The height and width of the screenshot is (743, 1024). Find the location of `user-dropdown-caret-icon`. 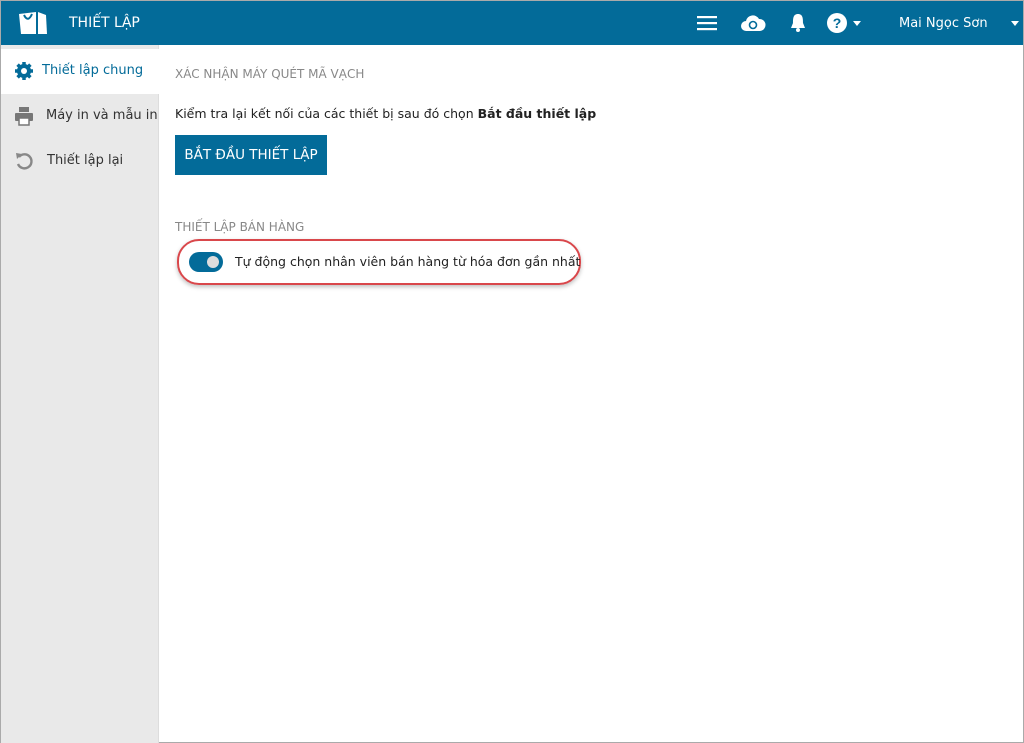

user-dropdown-caret-icon is located at coordinates (1015, 23).